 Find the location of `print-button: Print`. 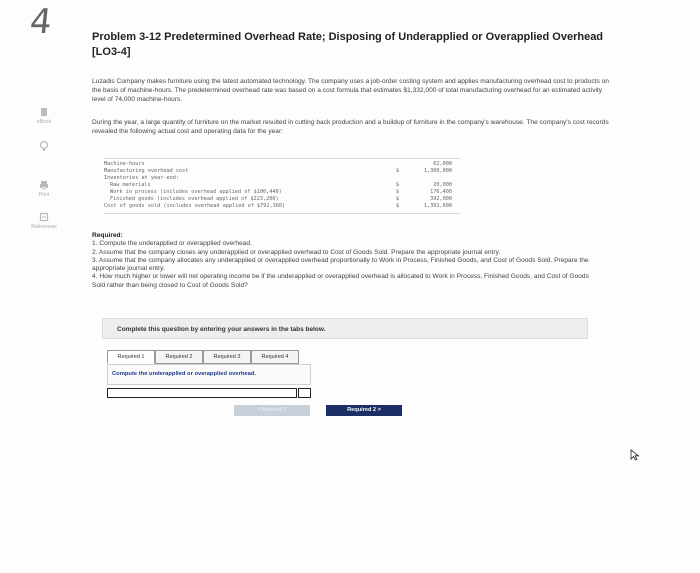

print-button: Print is located at coordinates (44, 189).